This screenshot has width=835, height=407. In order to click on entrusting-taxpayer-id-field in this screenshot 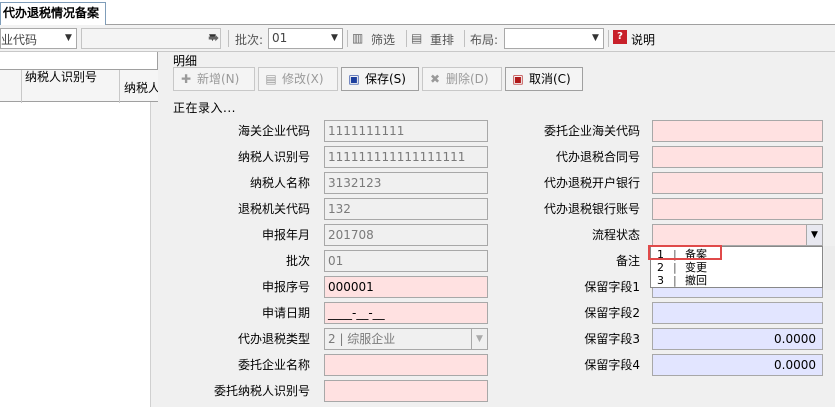, I will do `click(406, 391)`.